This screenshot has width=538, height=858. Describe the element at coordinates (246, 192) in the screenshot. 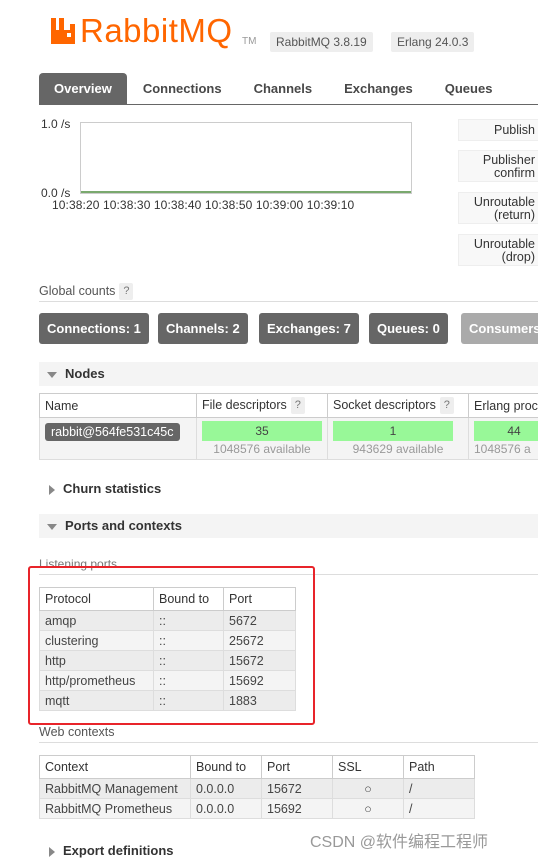

I see `chart-series-line` at that location.